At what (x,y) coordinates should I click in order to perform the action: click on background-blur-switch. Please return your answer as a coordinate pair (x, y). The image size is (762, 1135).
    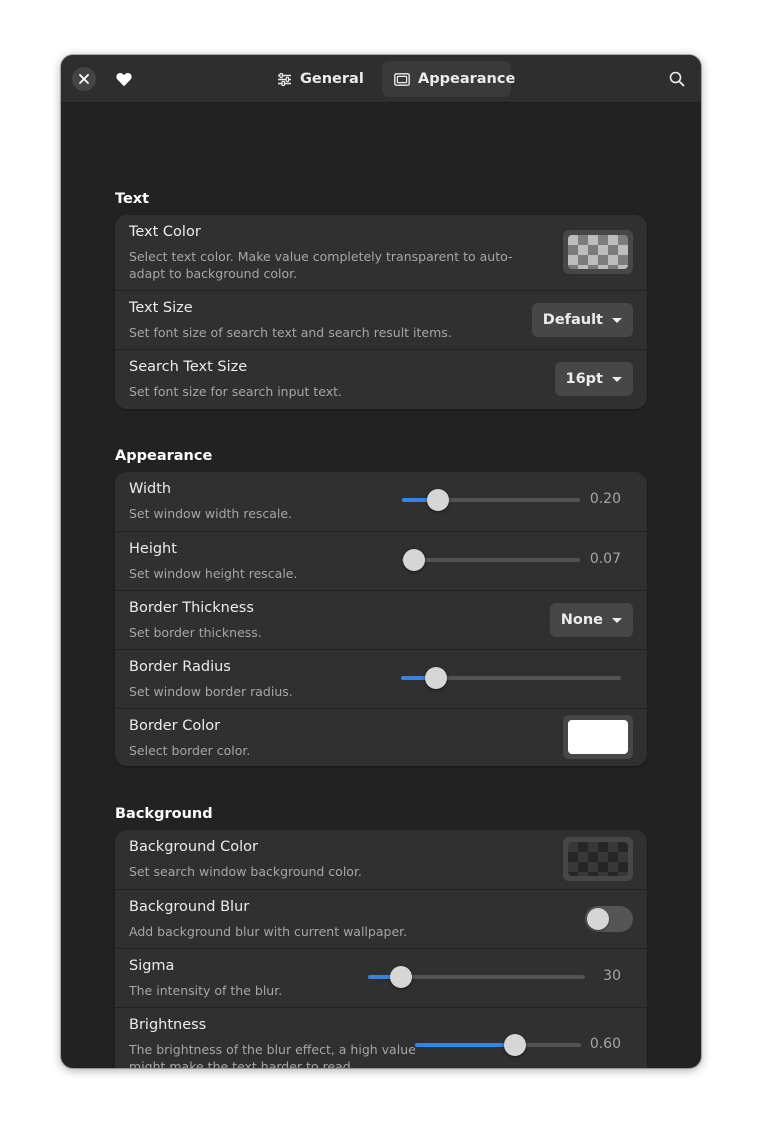
    Looking at the image, I should click on (609, 919).